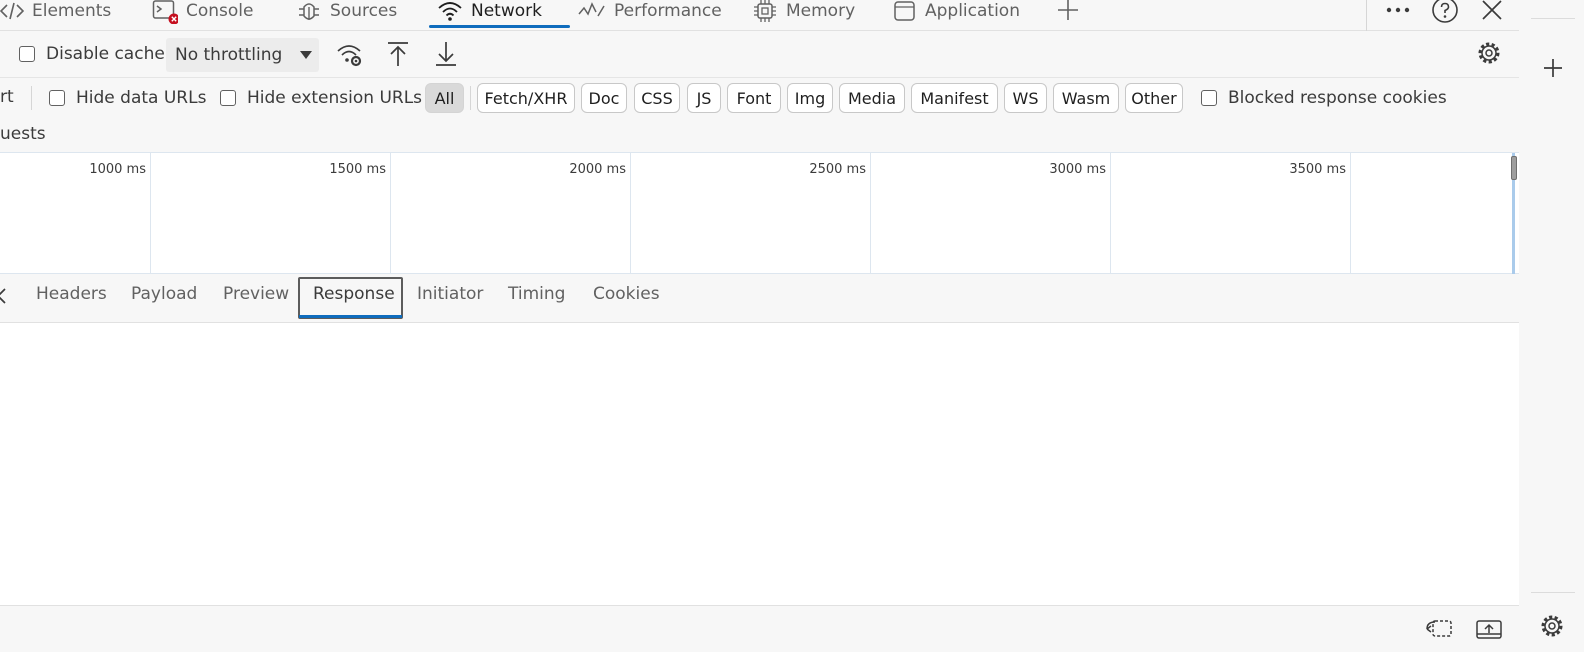 The image size is (1584, 652). What do you see at coordinates (1317, 169) in the screenshot?
I see `timeline-tick-label: 3500 ms` at bounding box center [1317, 169].